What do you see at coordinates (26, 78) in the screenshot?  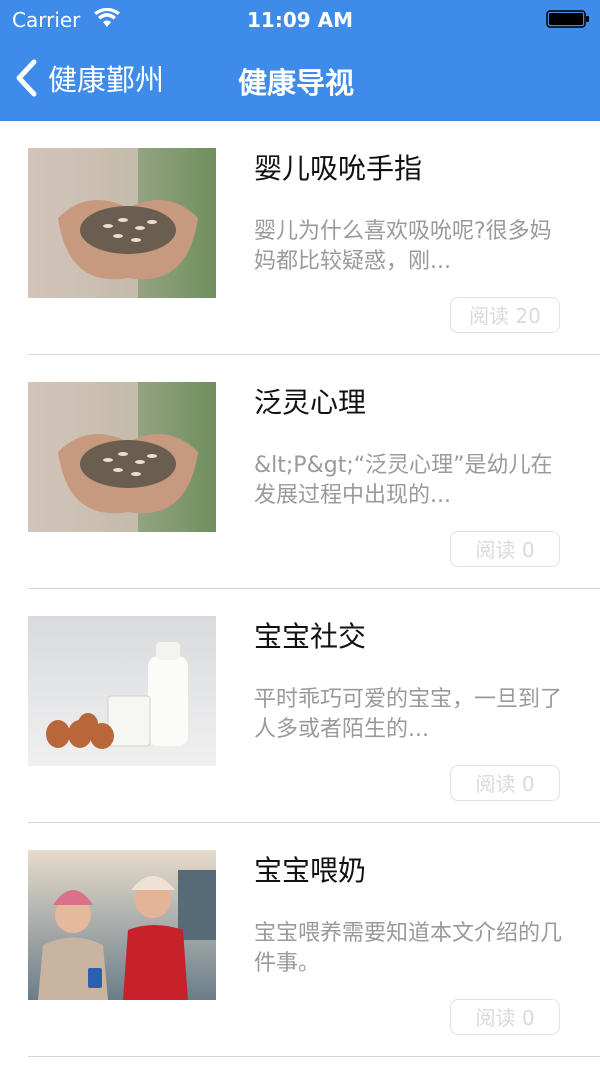 I see `chevron-left-icon` at bounding box center [26, 78].